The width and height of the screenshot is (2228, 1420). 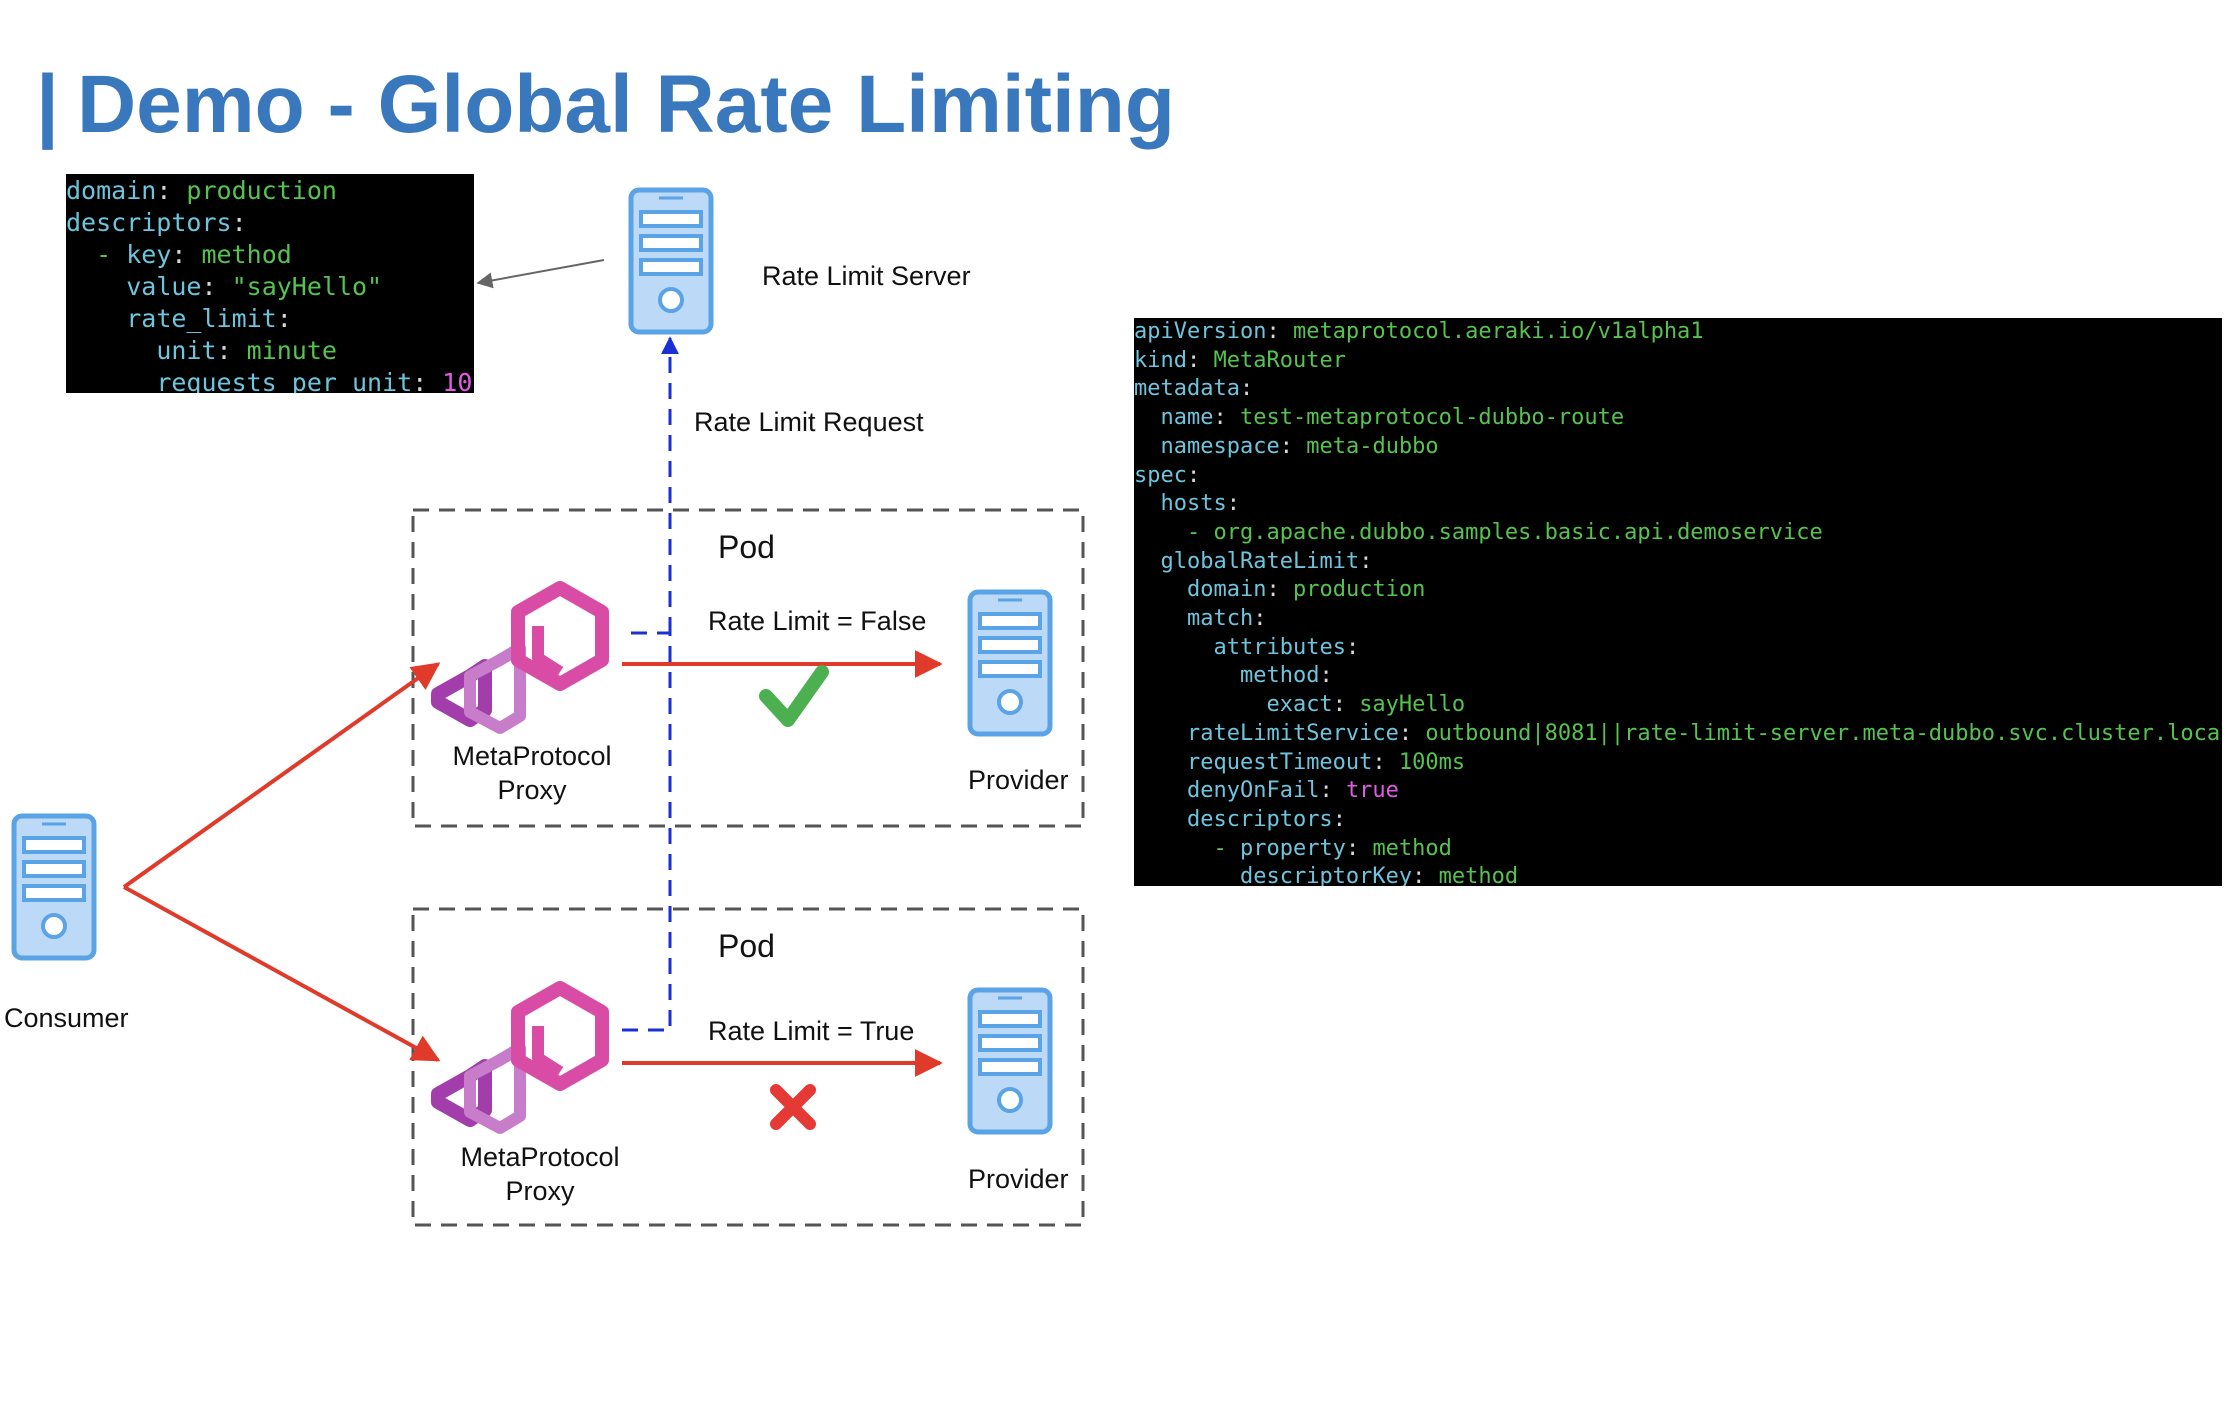 I want to click on consumer-to-proxy-top-arrow, so click(x=281, y=775).